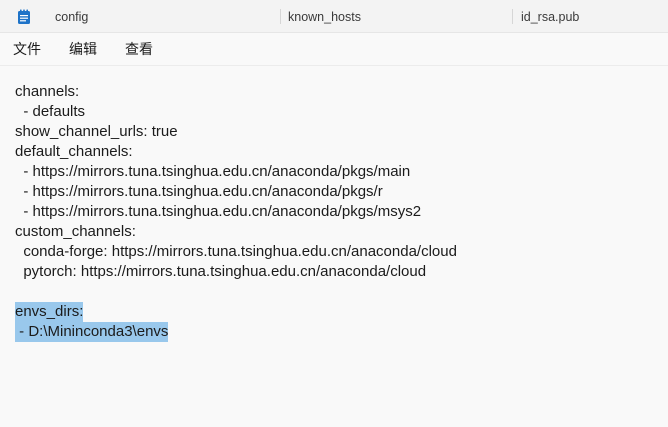 The width and height of the screenshot is (668, 427). I want to click on tab-bar: config known_hosts id_rsa.pub, so click(334, 16).